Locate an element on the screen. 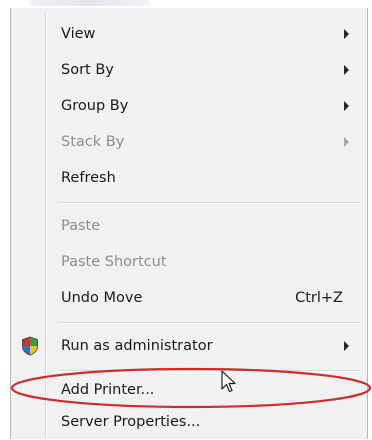 The image size is (372, 440). menu-item-sort-by: Sort By is located at coordinates (189, 70).